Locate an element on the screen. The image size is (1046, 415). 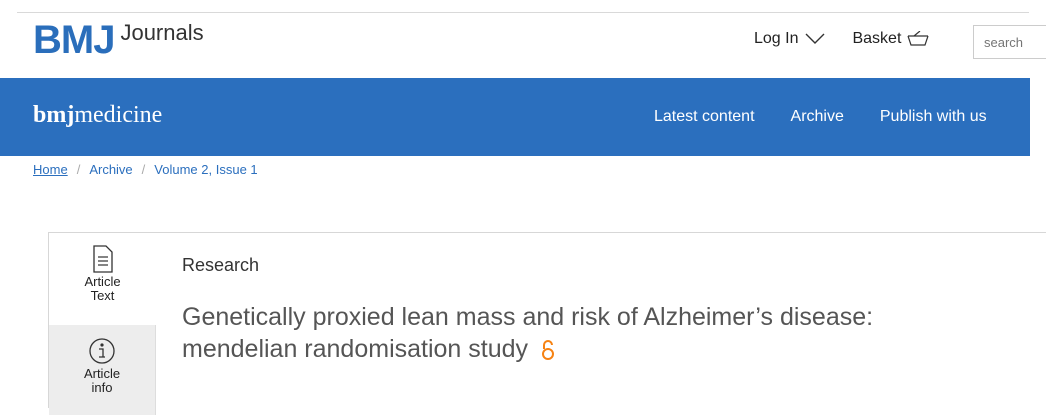
login-button: Log In is located at coordinates (790, 39).